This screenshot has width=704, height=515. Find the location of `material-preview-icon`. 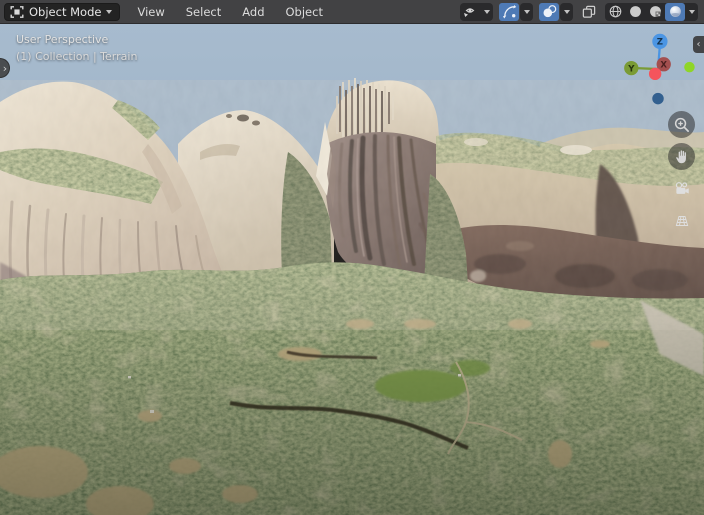

material-preview-icon is located at coordinates (655, 11).